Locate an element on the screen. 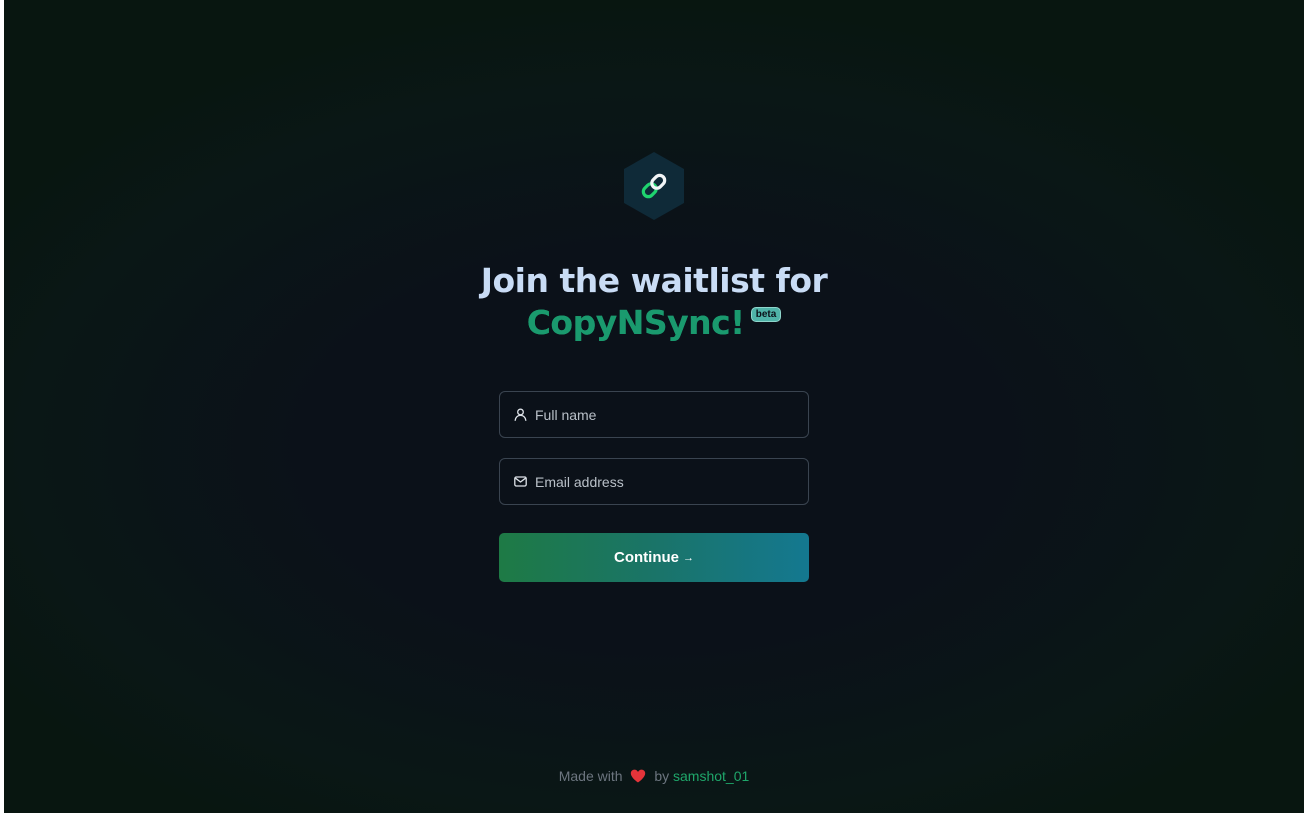  beta-badge: beta is located at coordinates (766, 314).